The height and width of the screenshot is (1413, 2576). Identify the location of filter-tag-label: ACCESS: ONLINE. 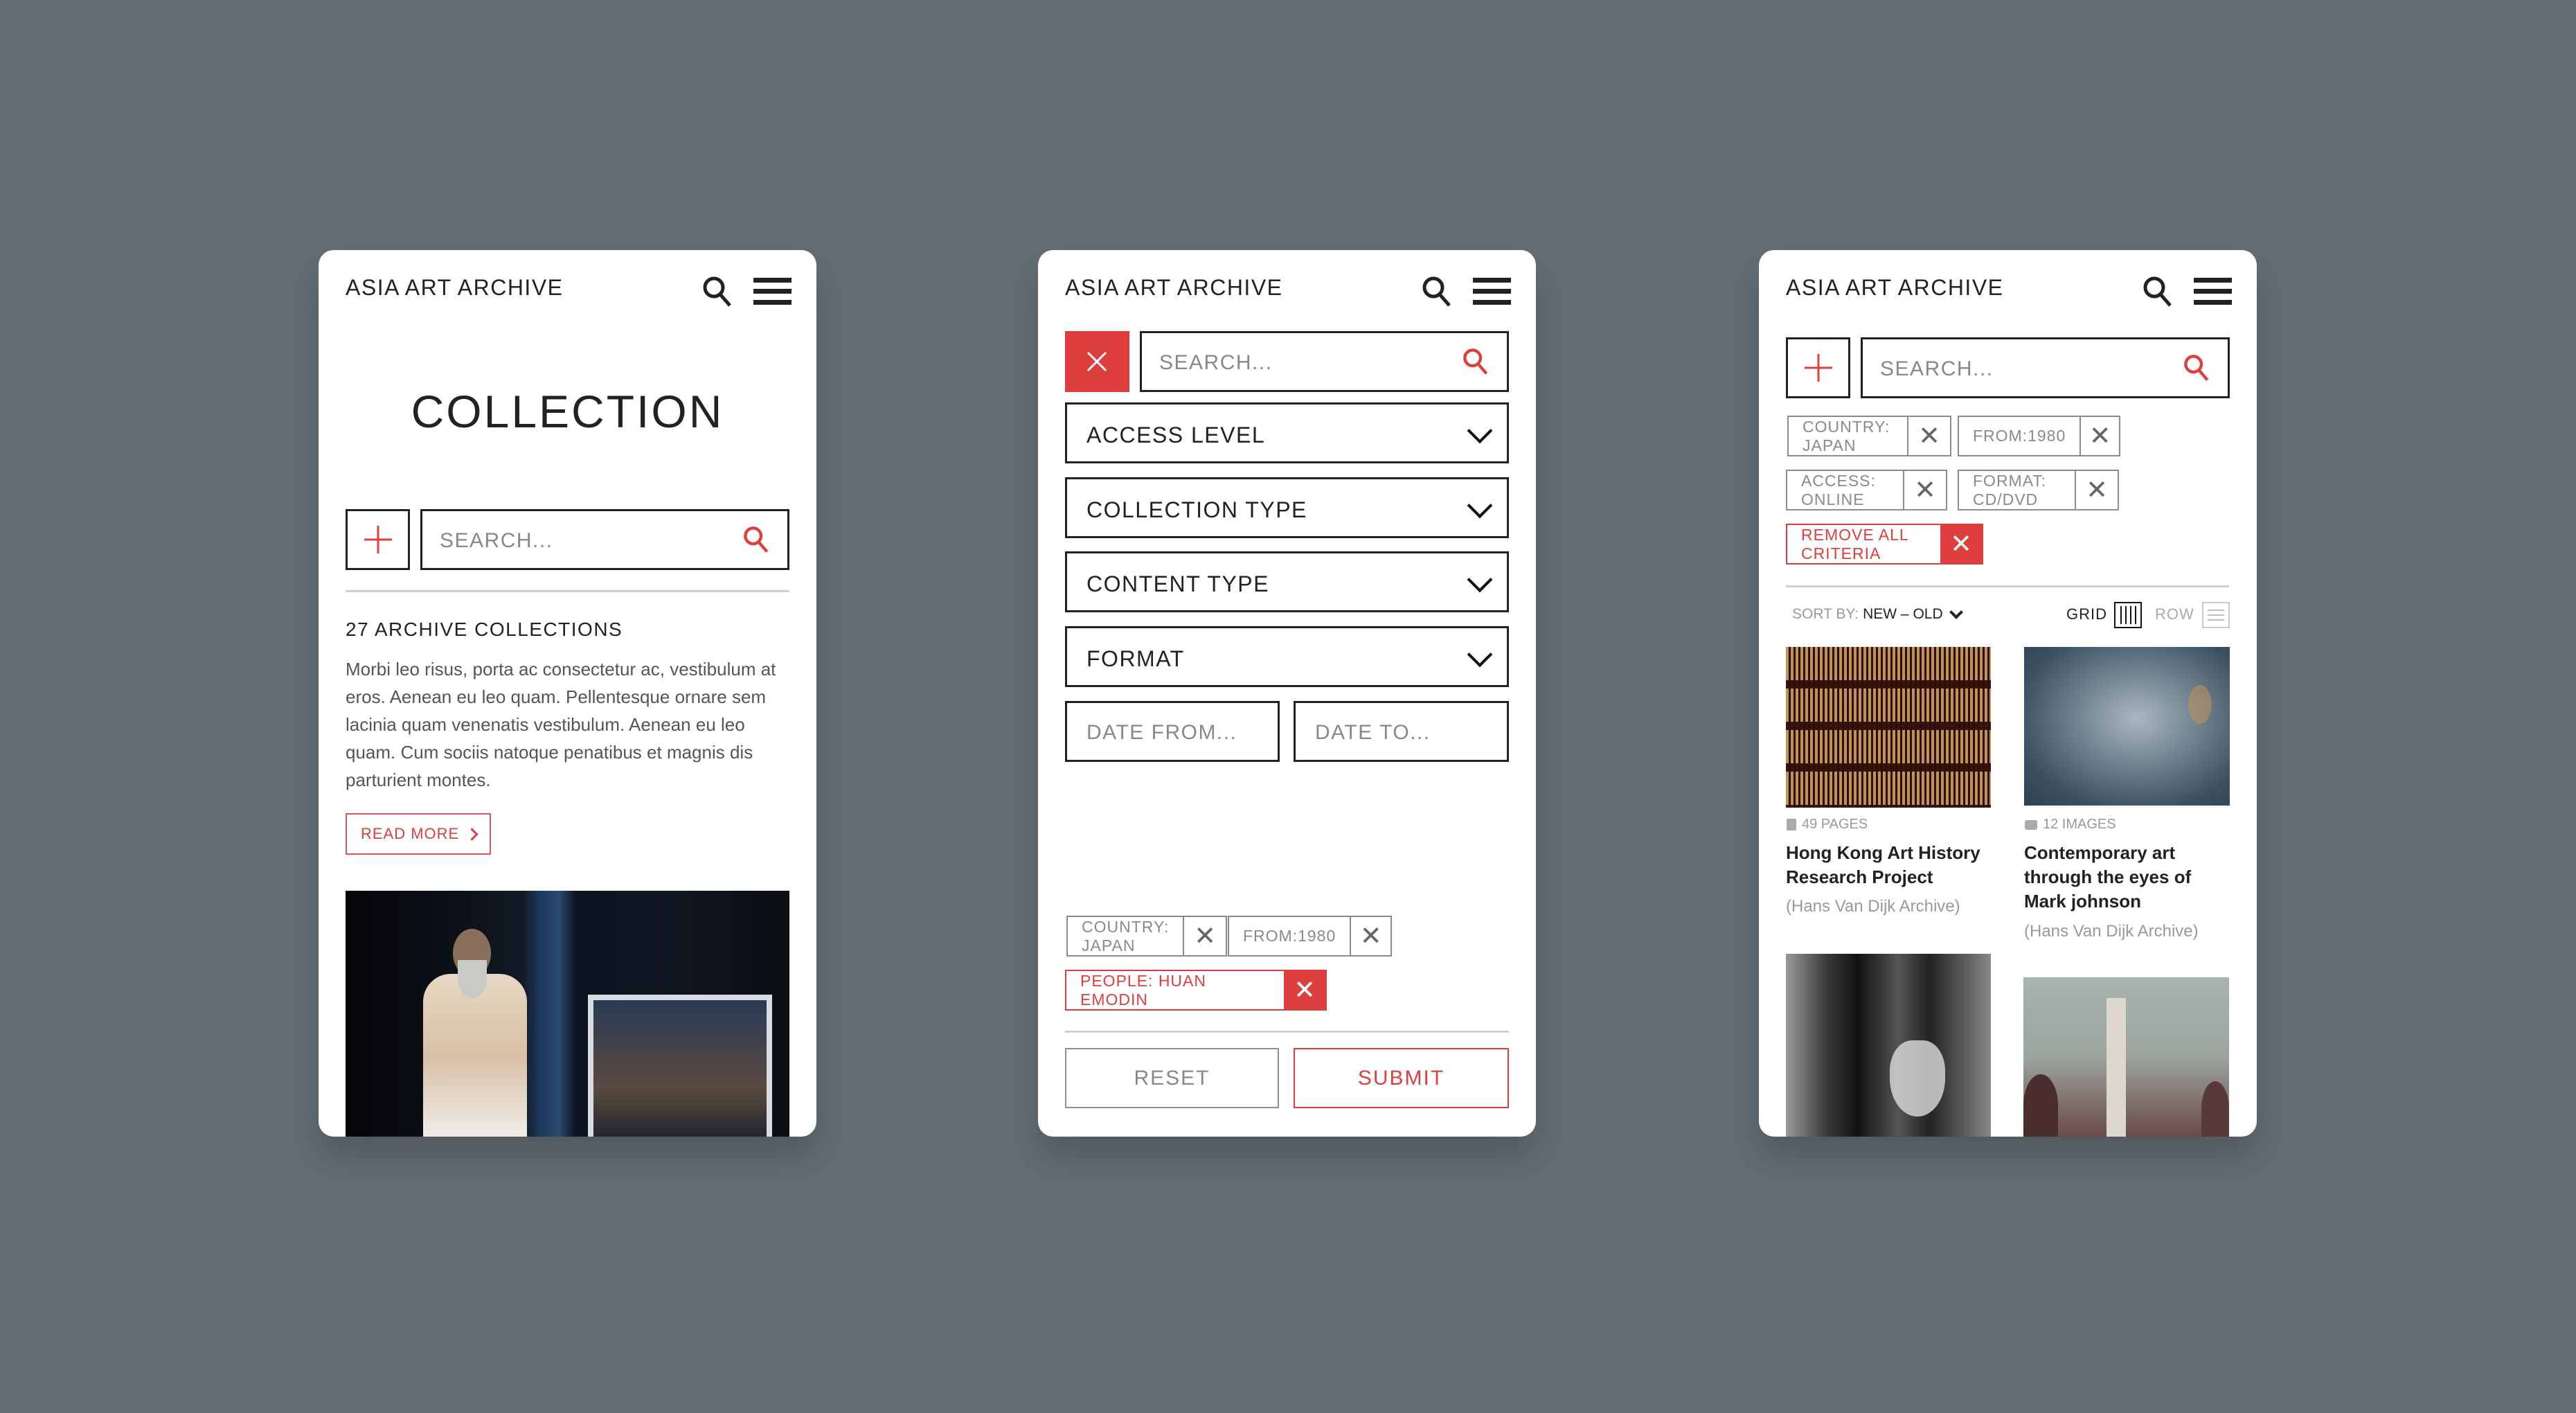
(1838, 489).